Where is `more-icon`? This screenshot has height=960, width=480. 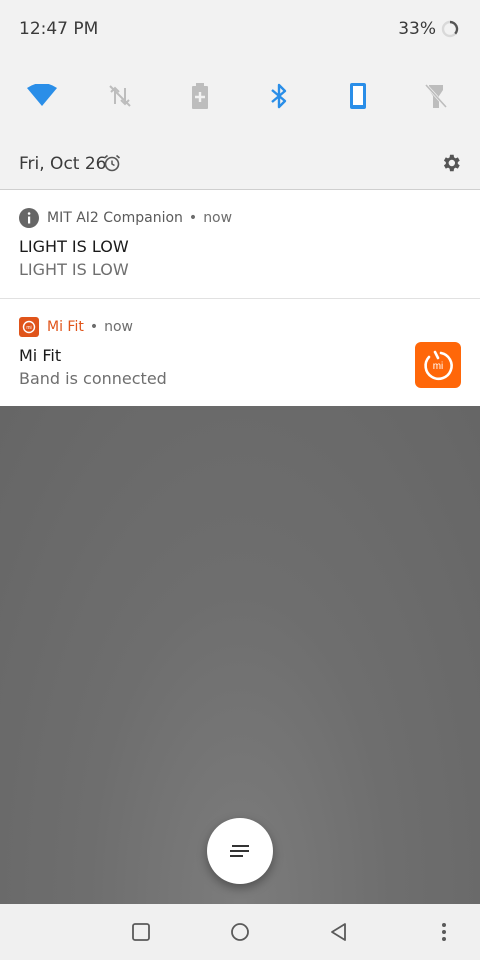
more-icon is located at coordinates (444, 932).